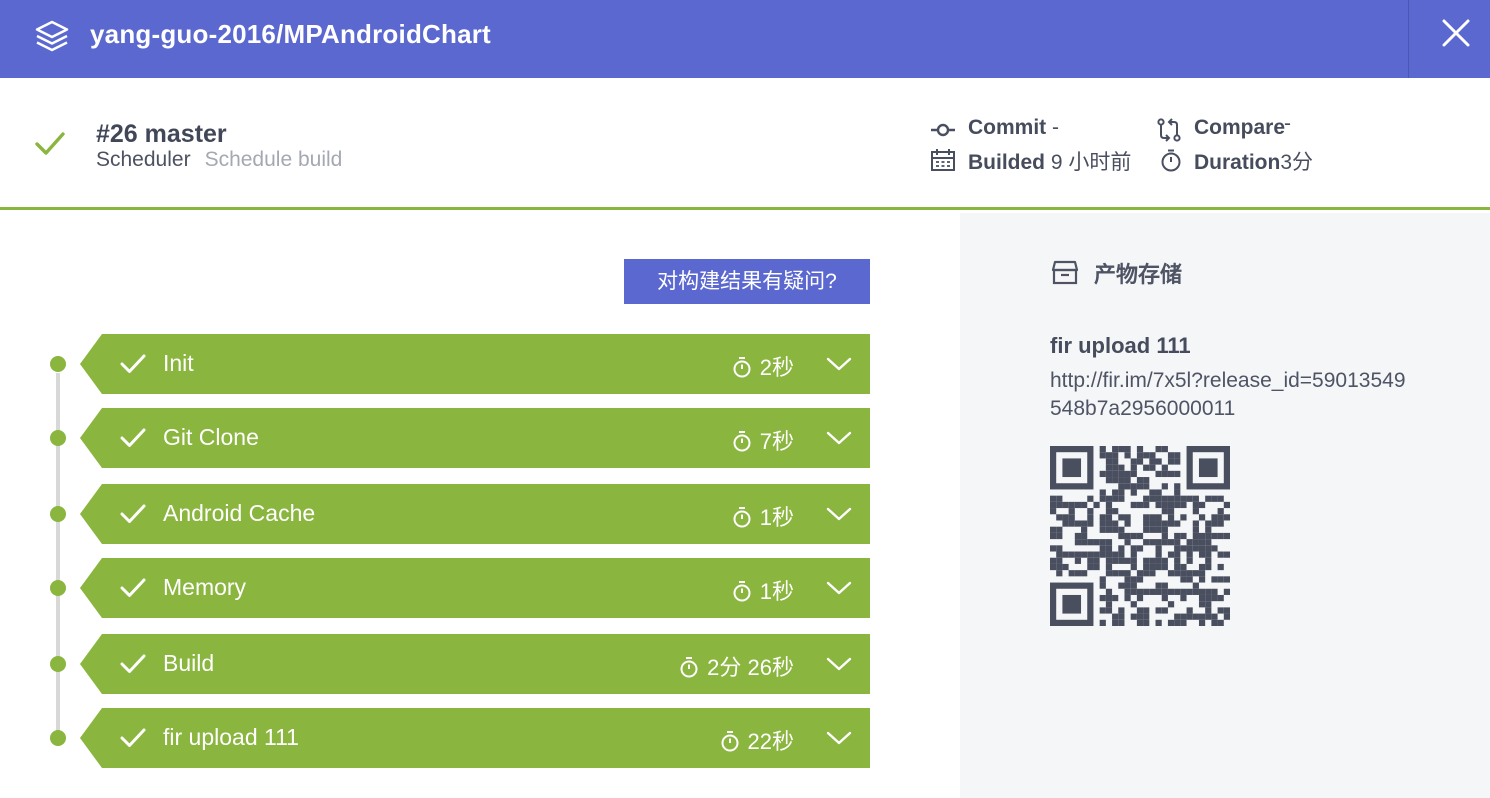 The height and width of the screenshot is (798, 1490). Describe the element at coordinates (1169, 130) in the screenshot. I see `compare-icon` at that location.